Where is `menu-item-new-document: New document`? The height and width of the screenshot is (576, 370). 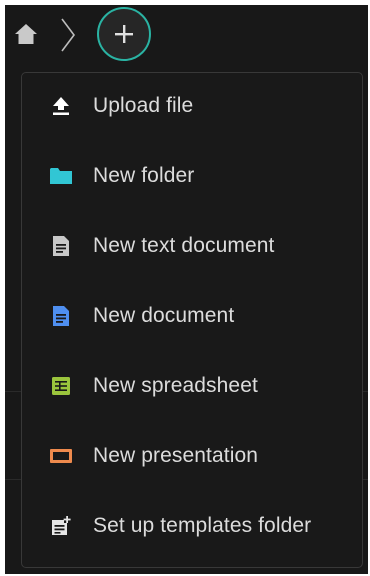 menu-item-new-document: New document is located at coordinates (192, 316).